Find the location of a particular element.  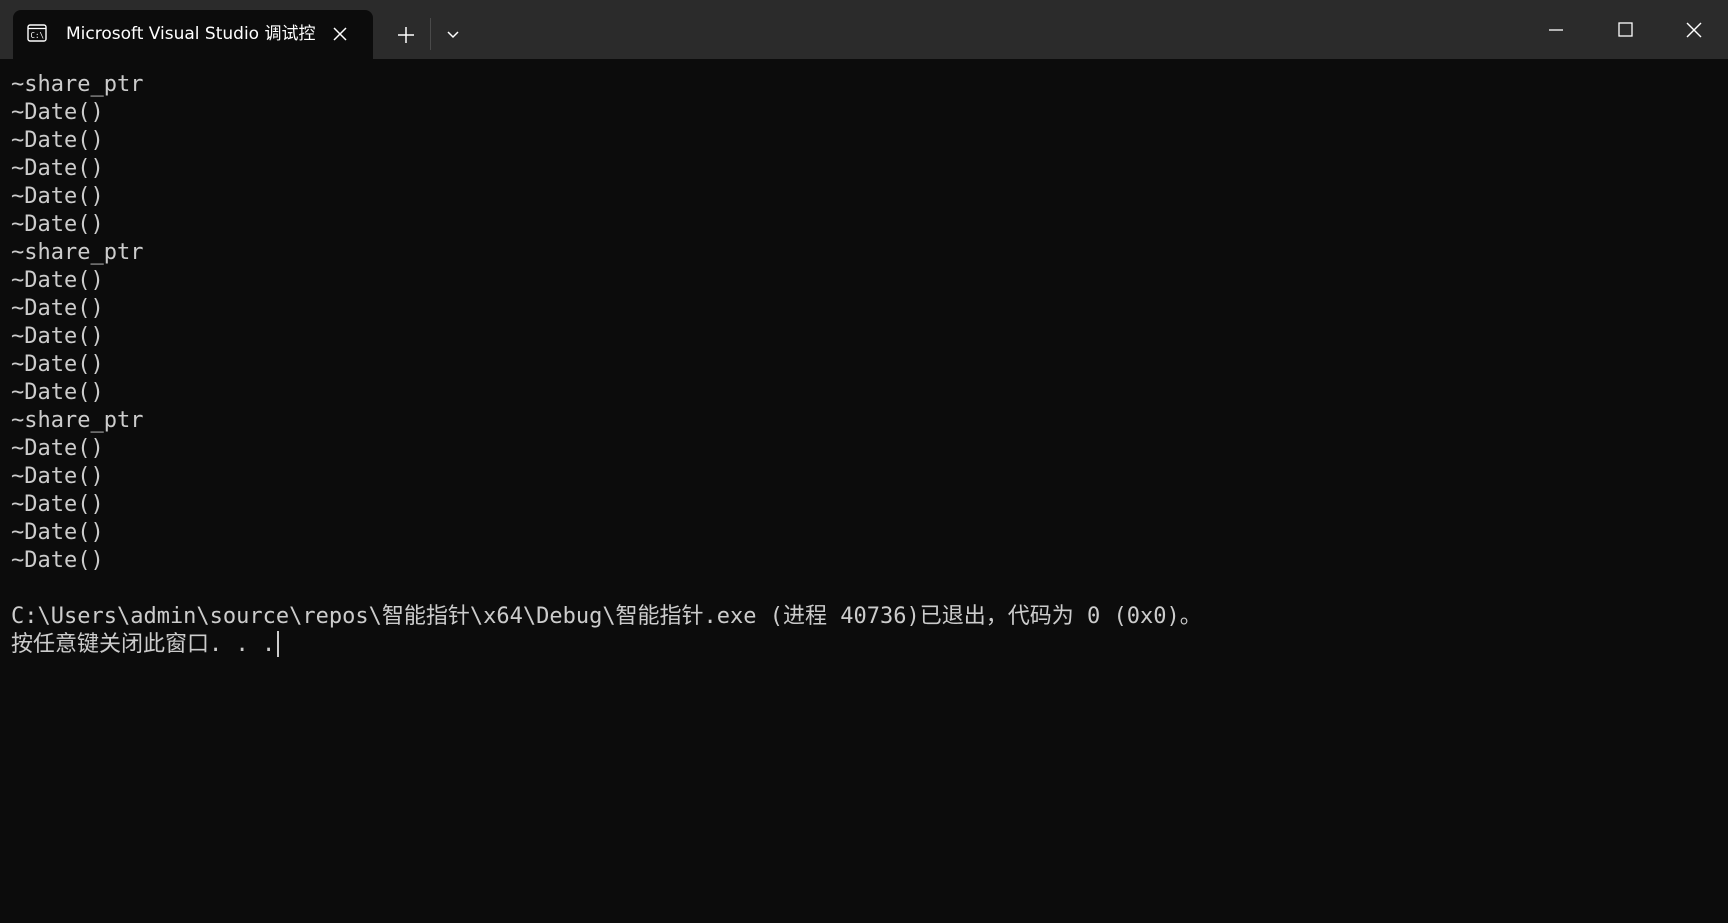

tab-debug-console: C:\ Microsoft Visual Studio 调试控 is located at coordinates (193, 34).